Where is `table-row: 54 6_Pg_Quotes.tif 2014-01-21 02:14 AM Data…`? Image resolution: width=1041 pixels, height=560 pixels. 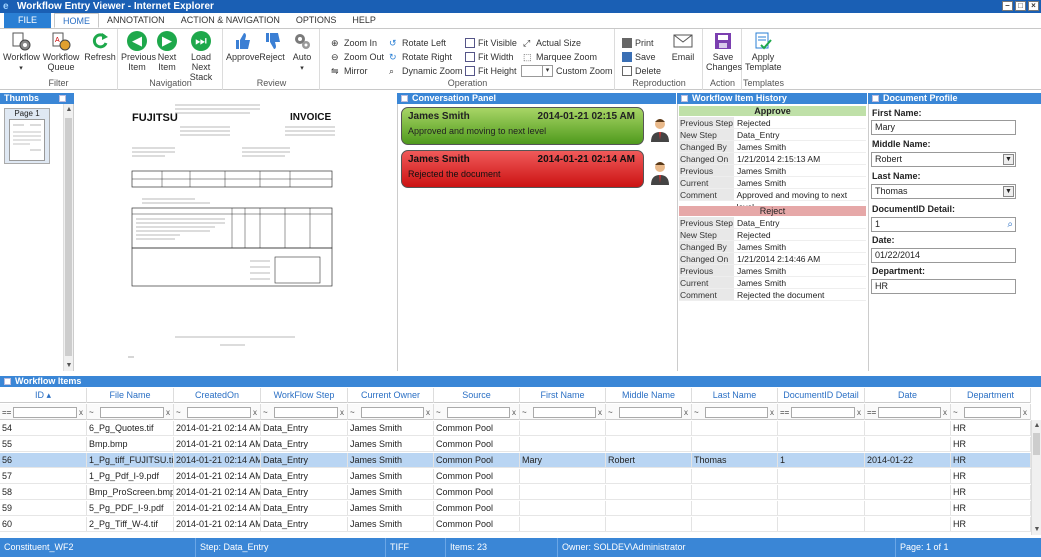 table-row: 54 6_Pg_Quotes.tif 2014-01-21 02:14 AM Data… is located at coordinates (515, 428).